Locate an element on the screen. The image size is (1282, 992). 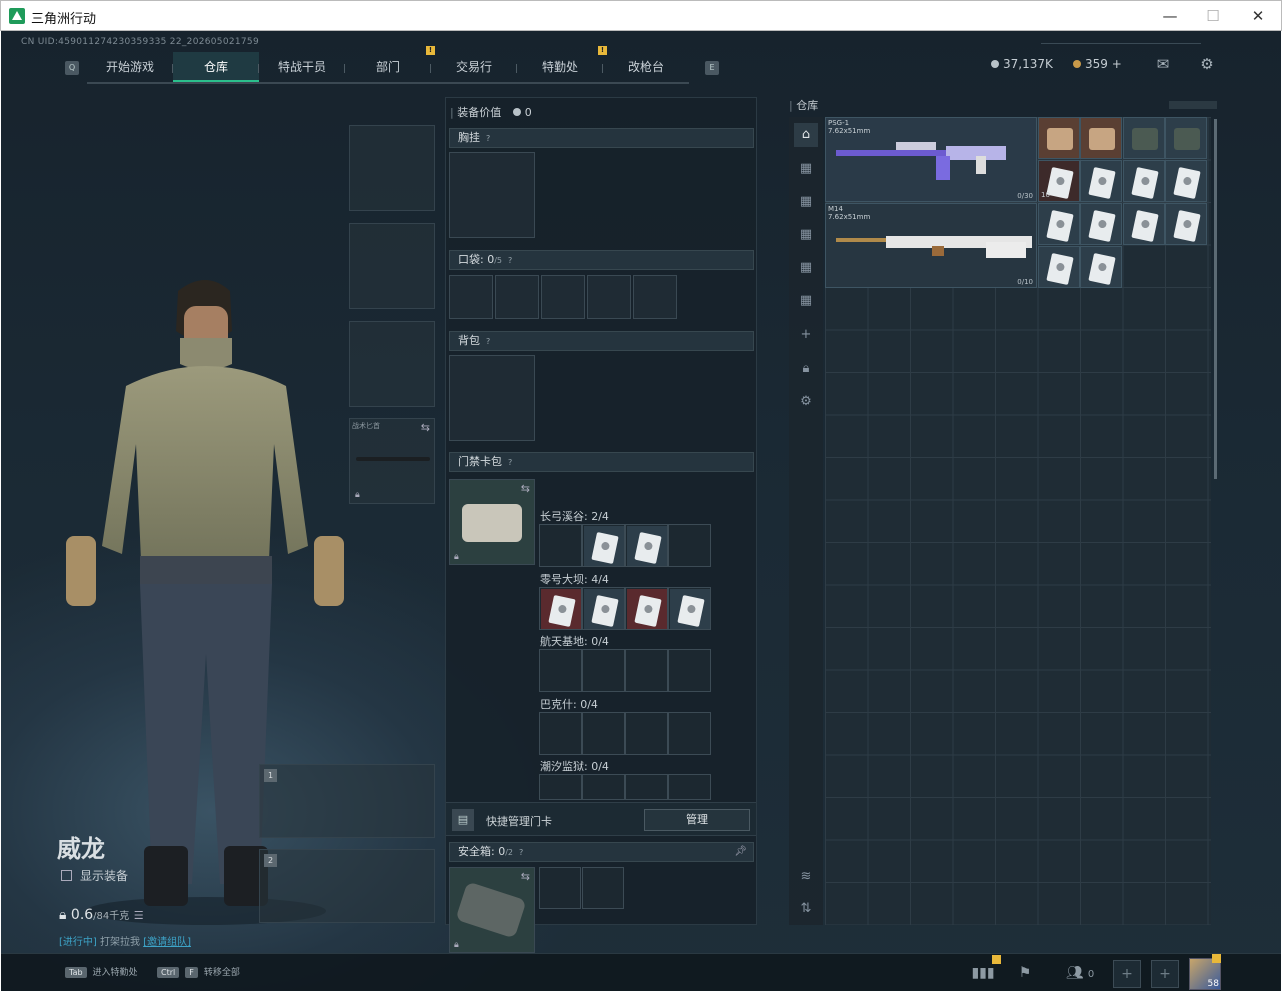
warehouse-scrollbar is located at coordinates (1215, 299).